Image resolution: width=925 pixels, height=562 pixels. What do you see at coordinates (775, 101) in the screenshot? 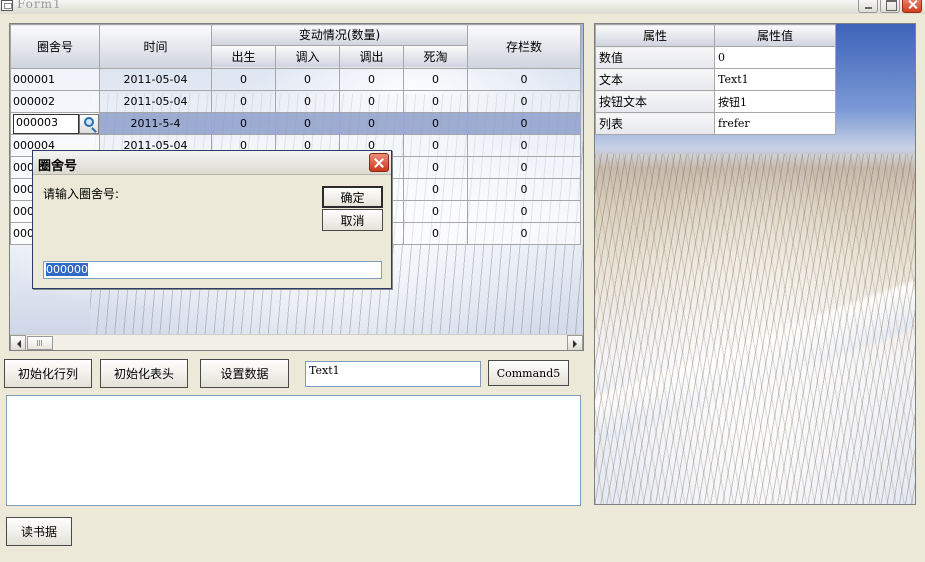
I see `property-value: 按钮1` at bounding box center [775, 101].